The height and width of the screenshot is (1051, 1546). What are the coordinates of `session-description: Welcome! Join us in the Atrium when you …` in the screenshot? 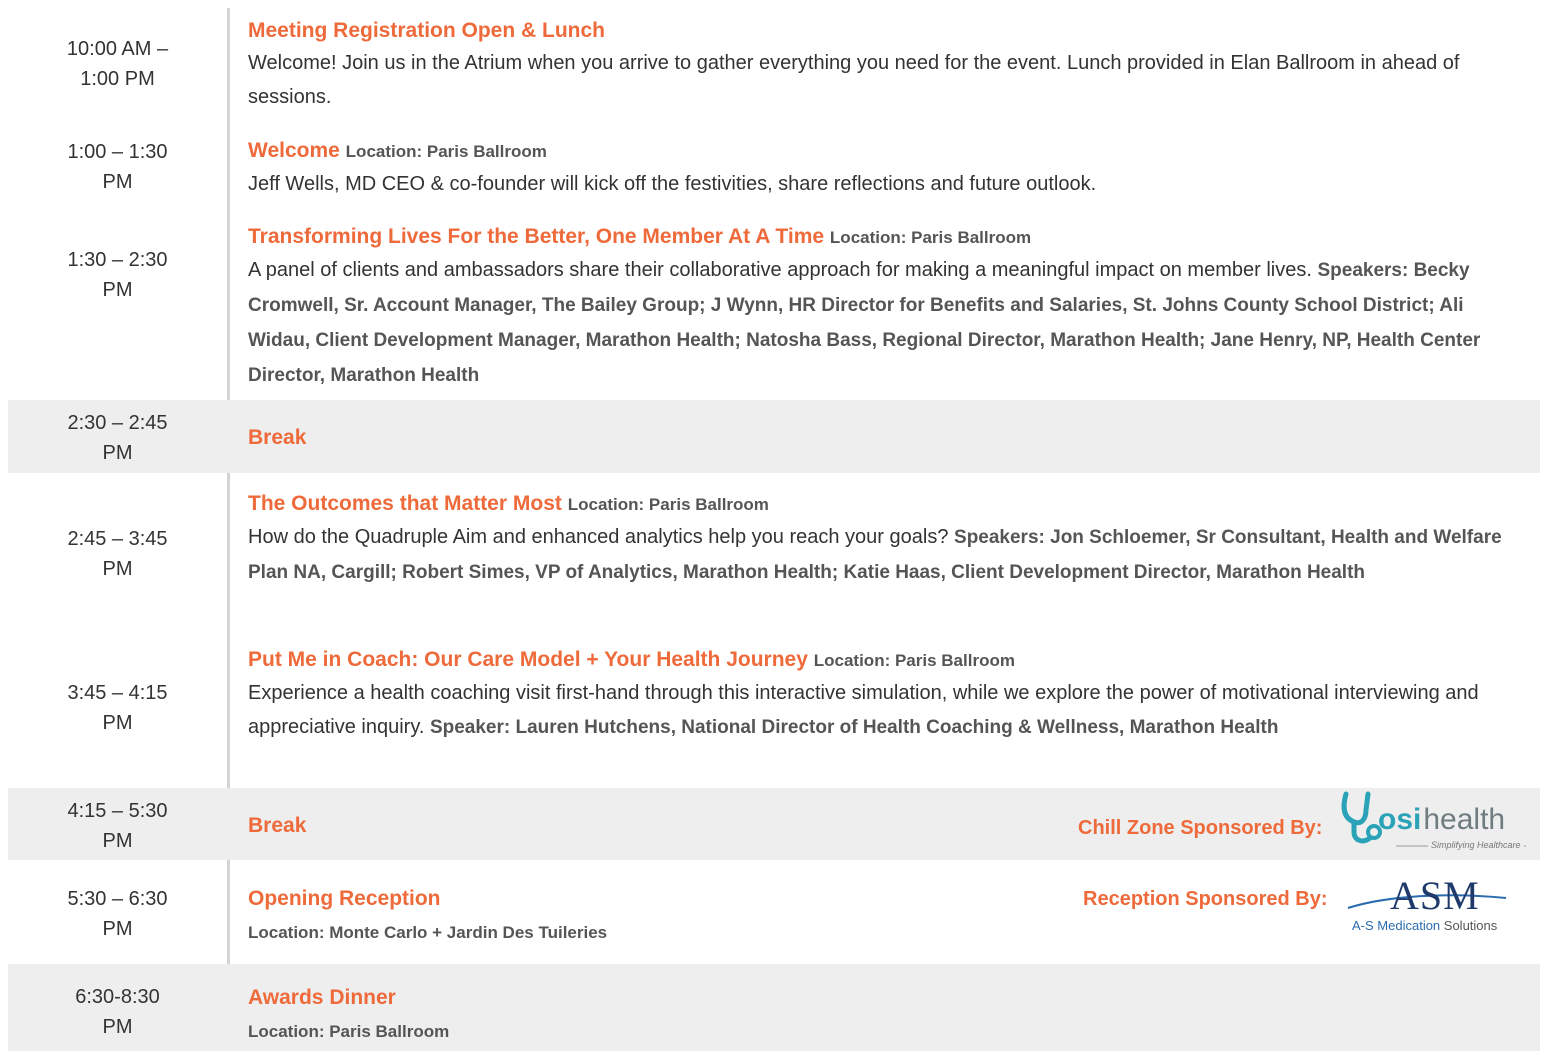 It's located at (854, 80).